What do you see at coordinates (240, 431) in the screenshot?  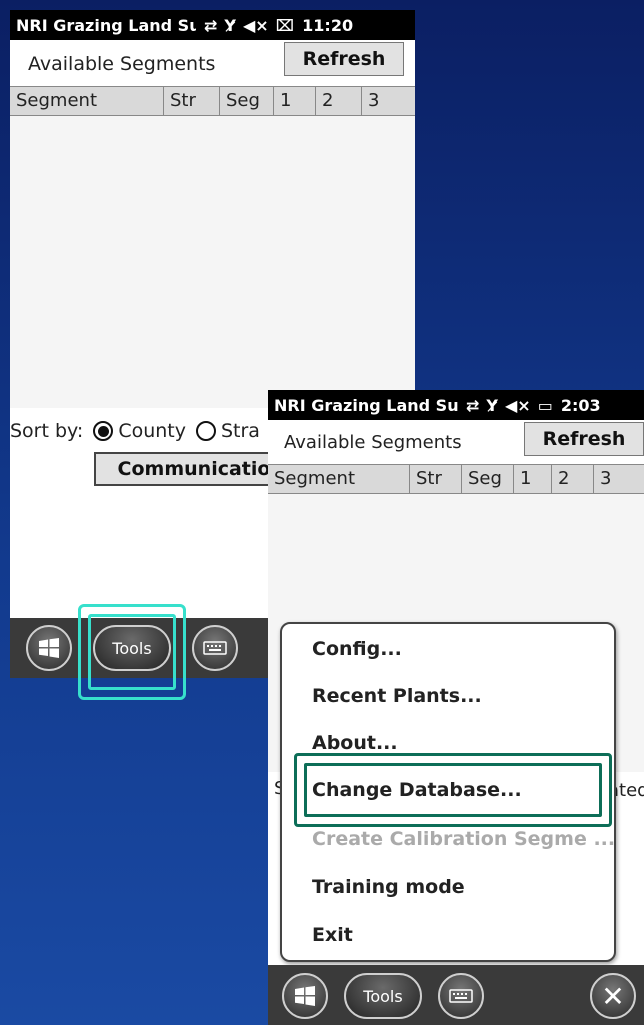 I see `sort-strata-label: Stra` at bounding box center [240, 431].